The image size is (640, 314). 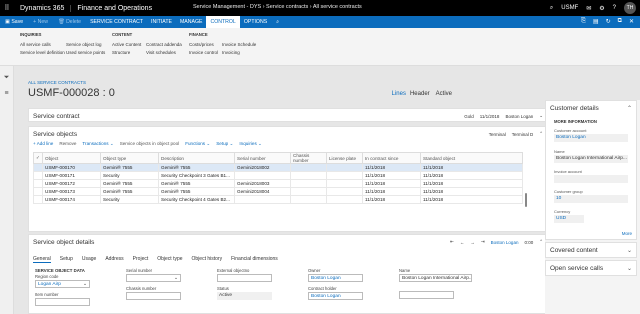 What do you see at coordinates (551, 8) in the screenshot?
I see `search-icon: ⌕` at bounding box center [551, 8].